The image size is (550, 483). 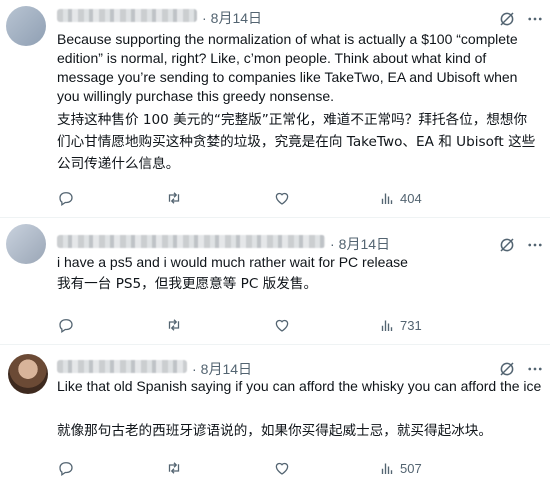 I want to click on views-button: 404, so click(x=400, y=198).